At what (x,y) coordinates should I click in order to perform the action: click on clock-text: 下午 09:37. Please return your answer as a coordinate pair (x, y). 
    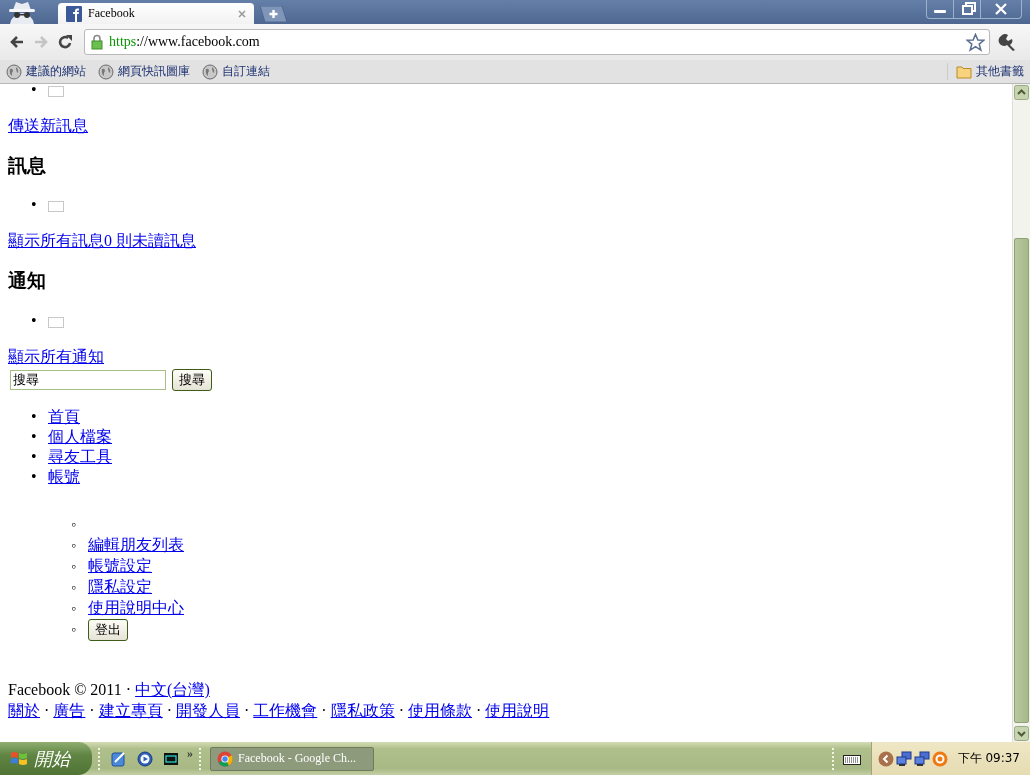
    Looking at the image, I should click on (988, 758).